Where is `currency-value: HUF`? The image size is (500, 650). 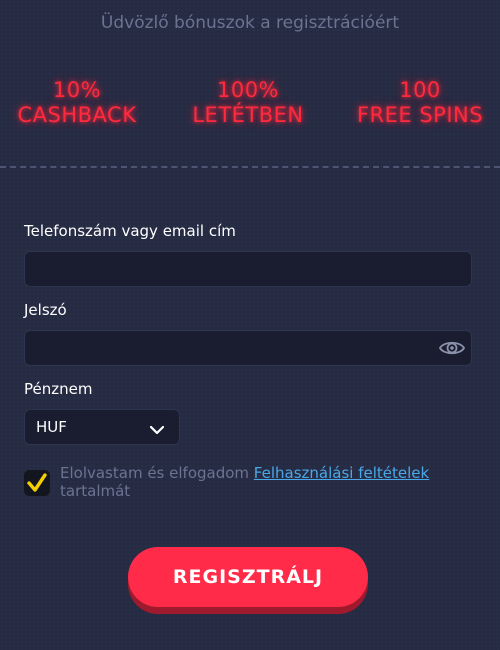
currency-value: HUF is located at coordinates (51, 427).